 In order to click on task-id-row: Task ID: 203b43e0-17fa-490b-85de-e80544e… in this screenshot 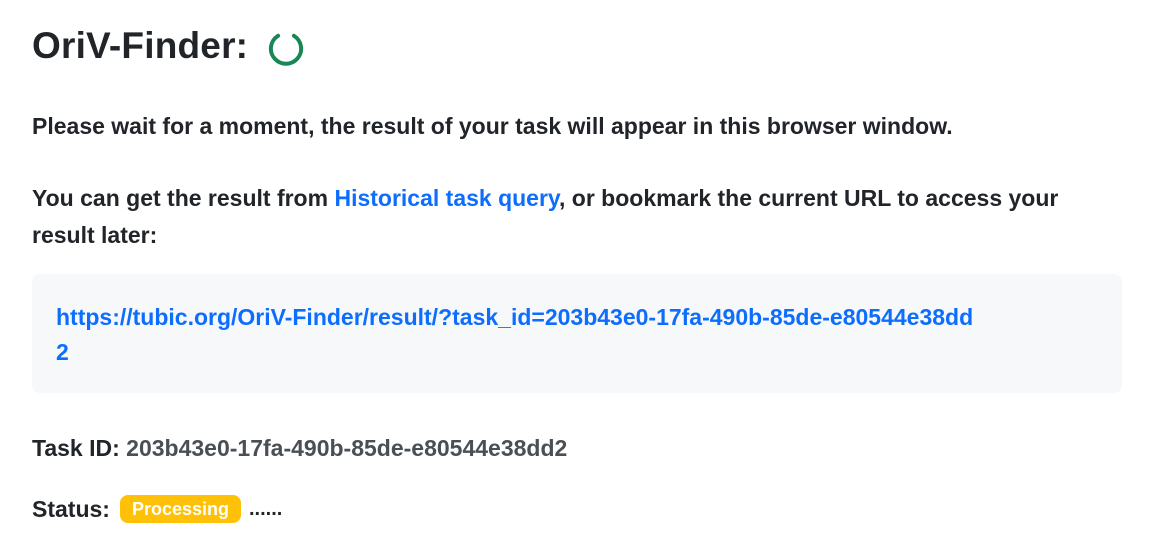, I will do `click(299, 448)`.